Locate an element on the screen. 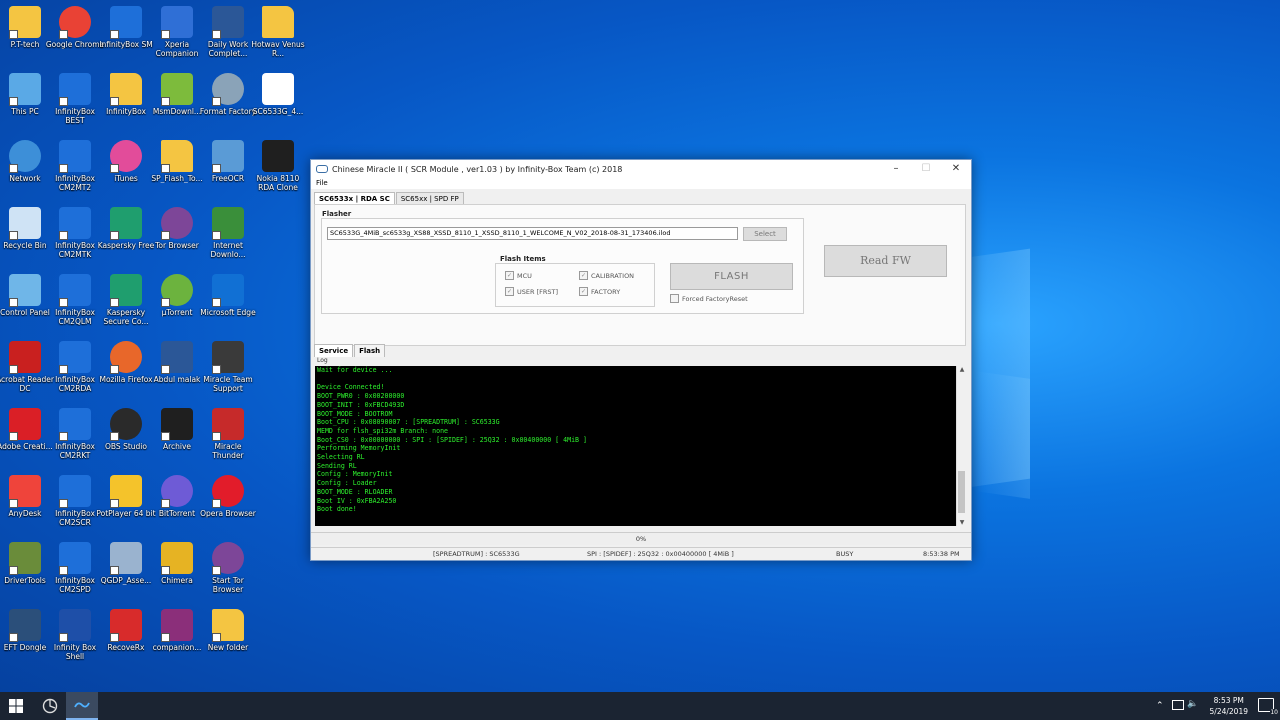  word-icon is located at coordinates (177, 357).